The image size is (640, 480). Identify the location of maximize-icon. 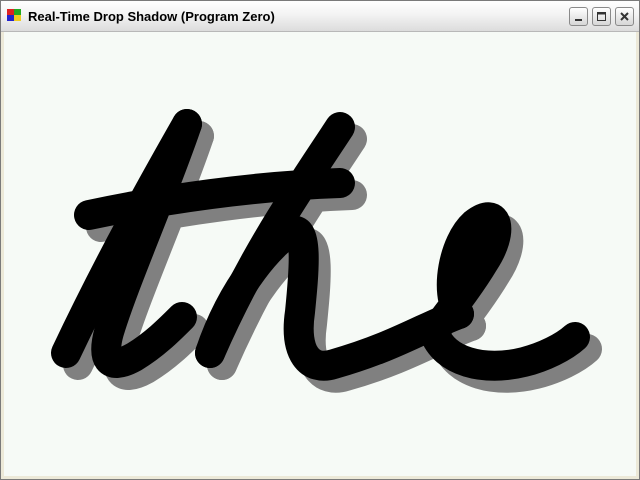
(601, 16).